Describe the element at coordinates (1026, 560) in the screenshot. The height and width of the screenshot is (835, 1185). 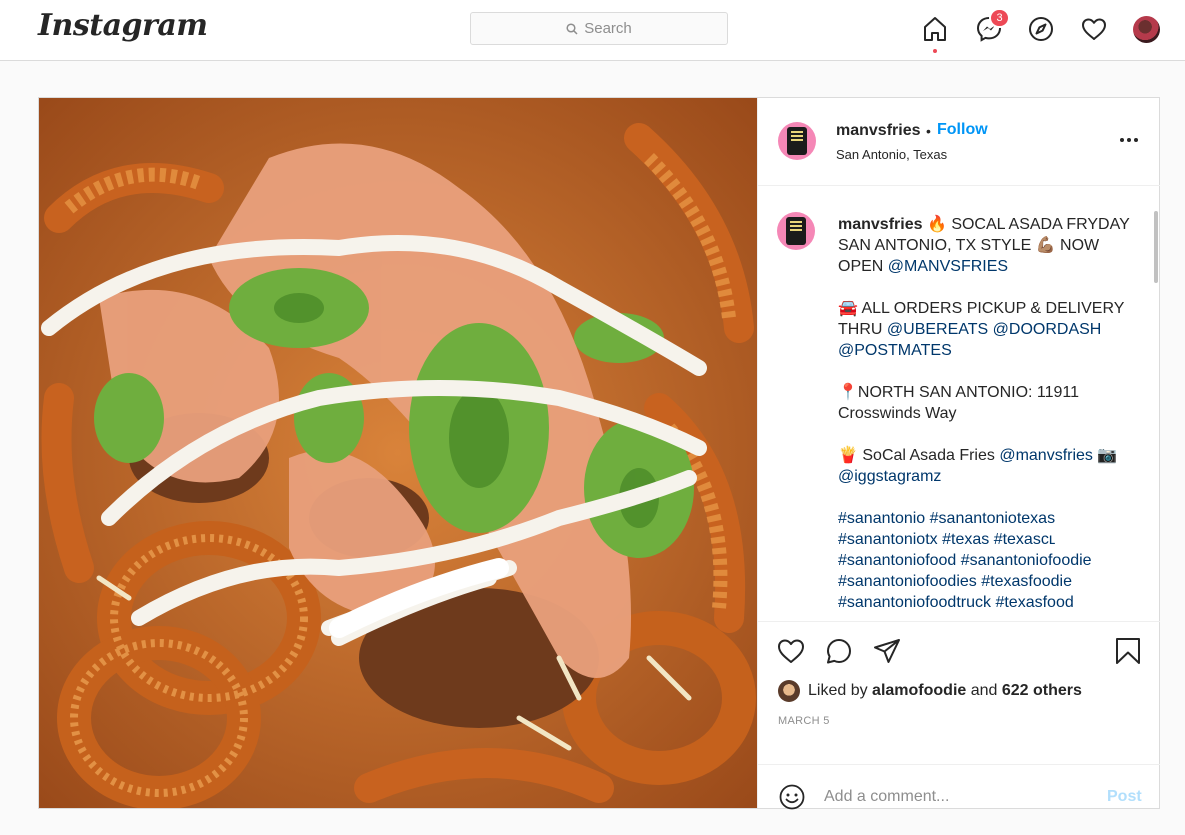
I see `hashtag-link: #sanantoniofoodie` at that location.